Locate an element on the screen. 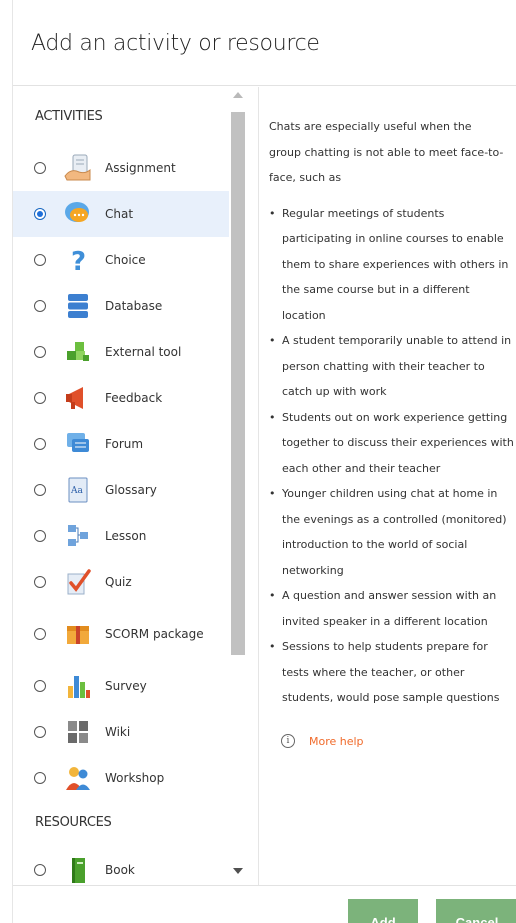 The width and height of the screenshot is (516, 923). option-wiki: Wiki is located at coordinates (121, 732).